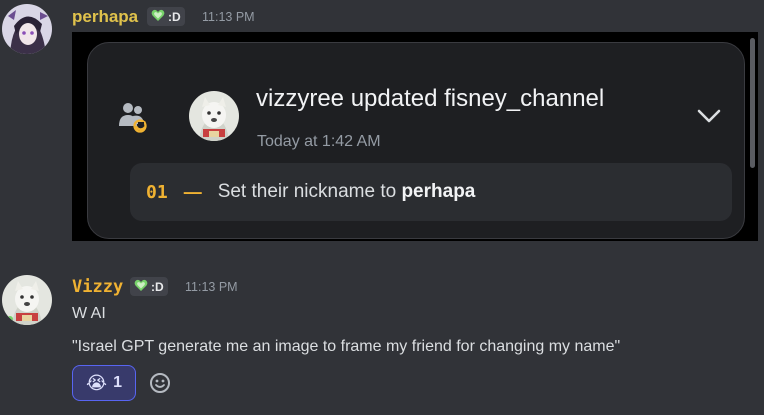  I want to click on reaction-button: 😭 1, so click(104, 383).